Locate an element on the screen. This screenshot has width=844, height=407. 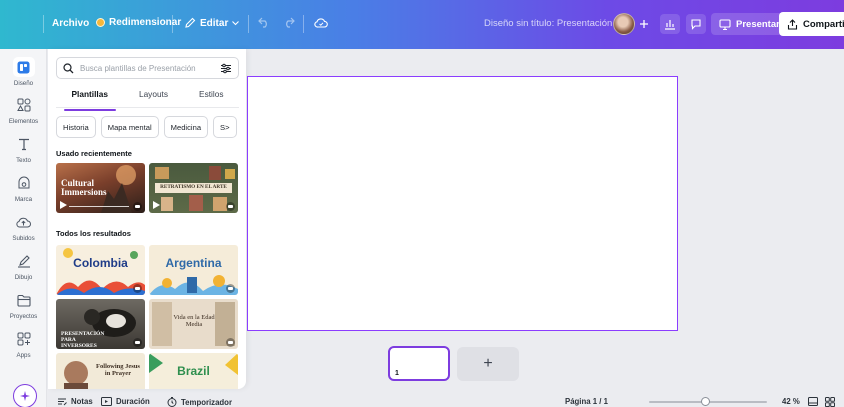
rail-item-design: Diseño is located at coordinates (23, 72).